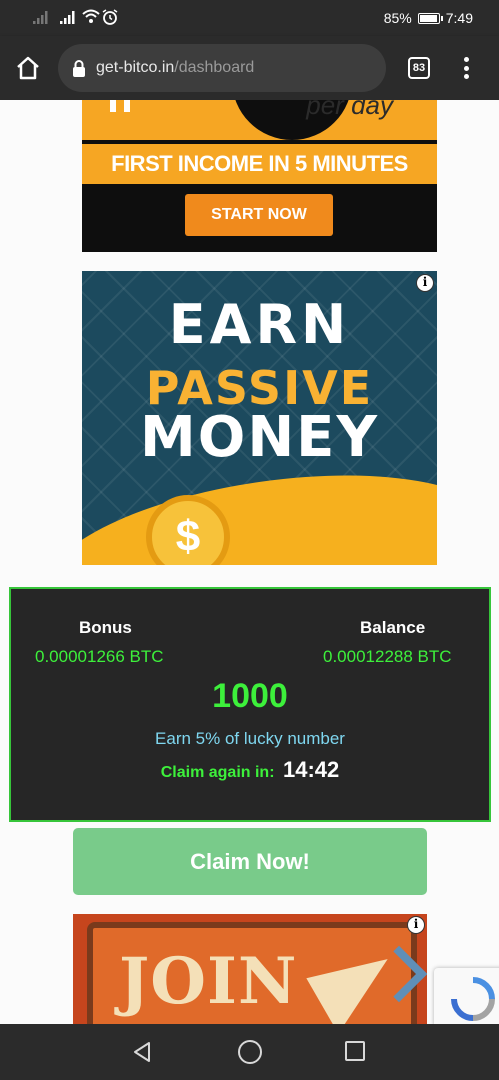 The height and width of the screenshot is (1080, 499). What do you see at coordinates (387, 656) in the screenshot?
I see `balance-value: 0.00012288 BTC` at bounding box center [387, 656].